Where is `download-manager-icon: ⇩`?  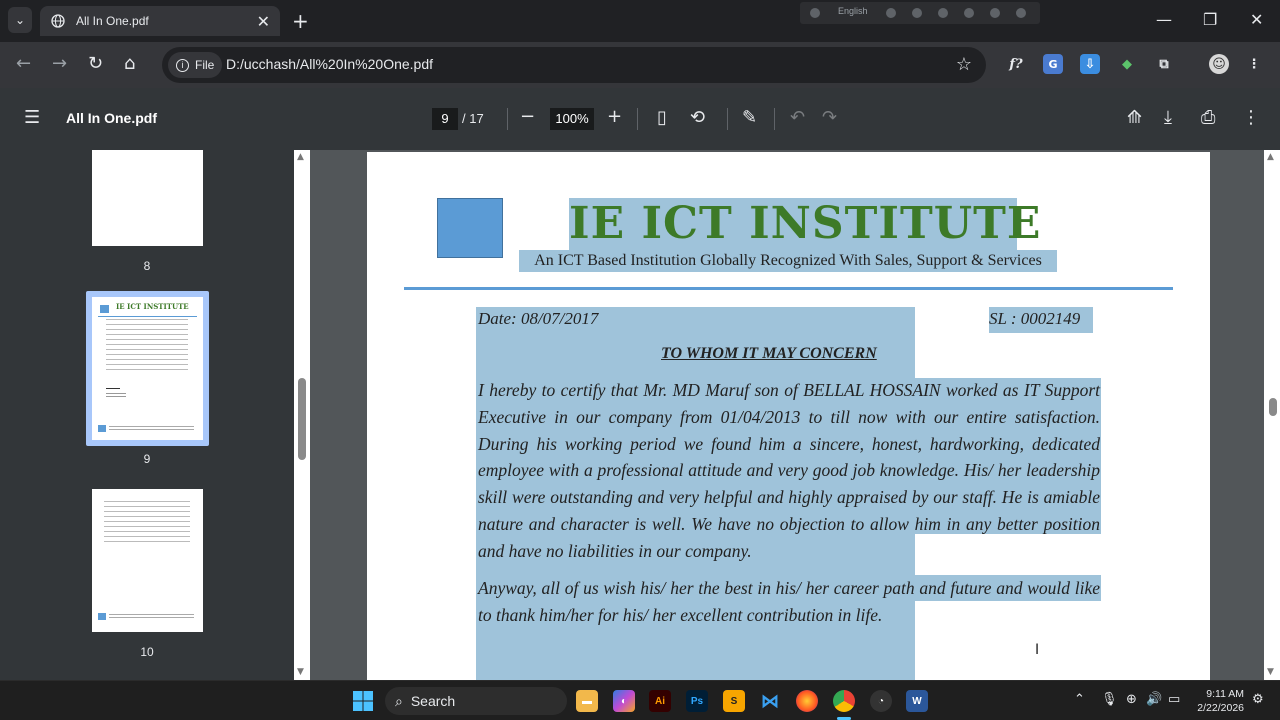
download-manager-icon: ⇩ is located at coordinates (1090, 64).